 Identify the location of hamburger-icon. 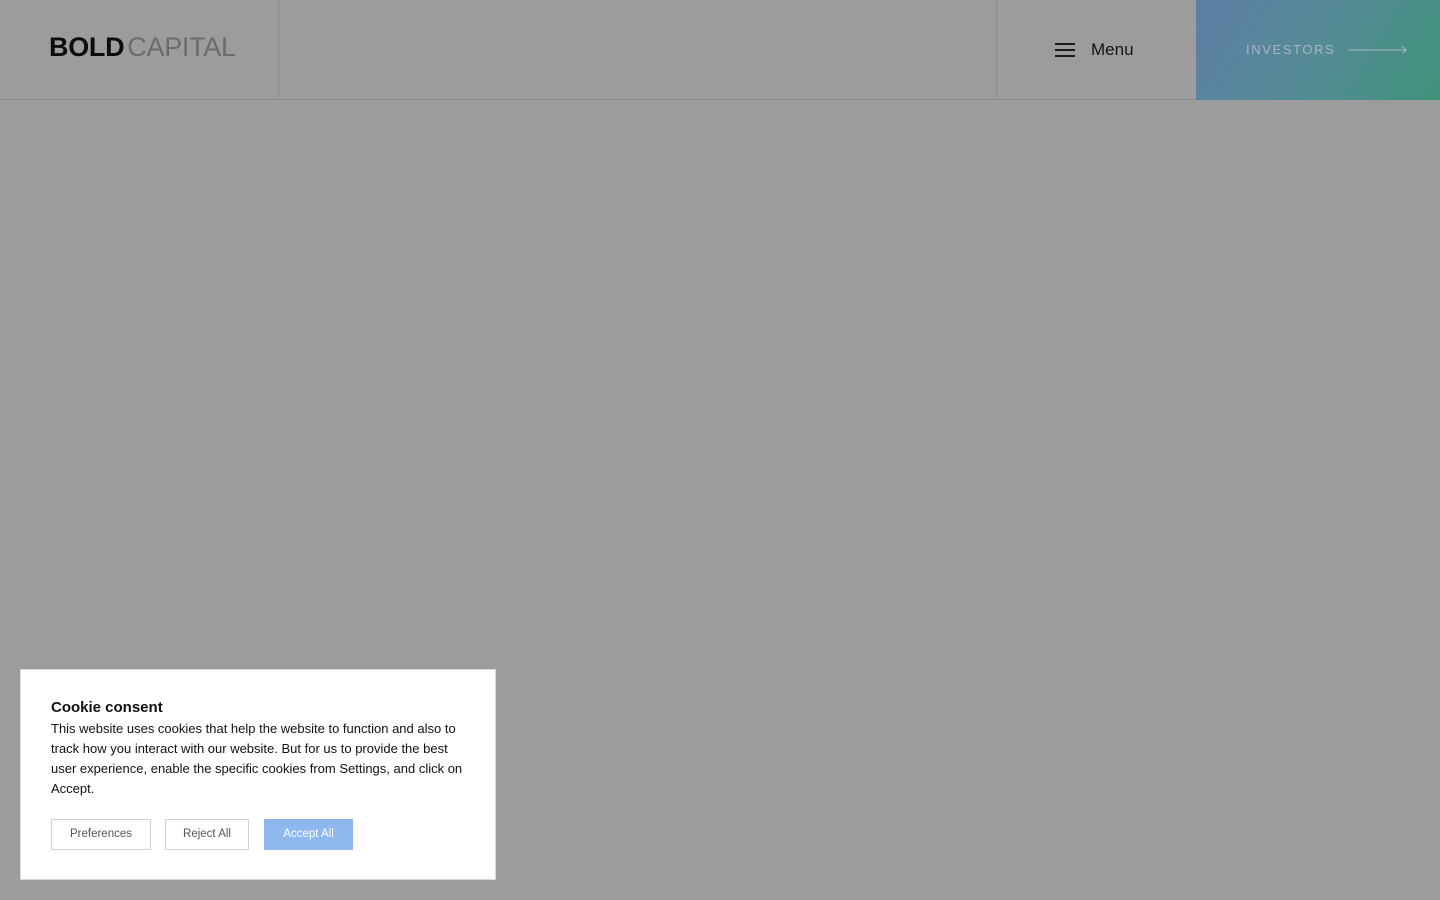
(1065, 50).